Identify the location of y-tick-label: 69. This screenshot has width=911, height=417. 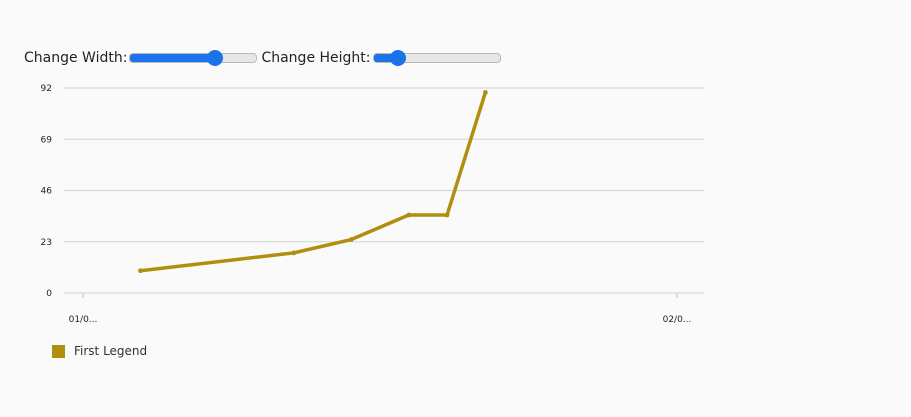
(47, 140).